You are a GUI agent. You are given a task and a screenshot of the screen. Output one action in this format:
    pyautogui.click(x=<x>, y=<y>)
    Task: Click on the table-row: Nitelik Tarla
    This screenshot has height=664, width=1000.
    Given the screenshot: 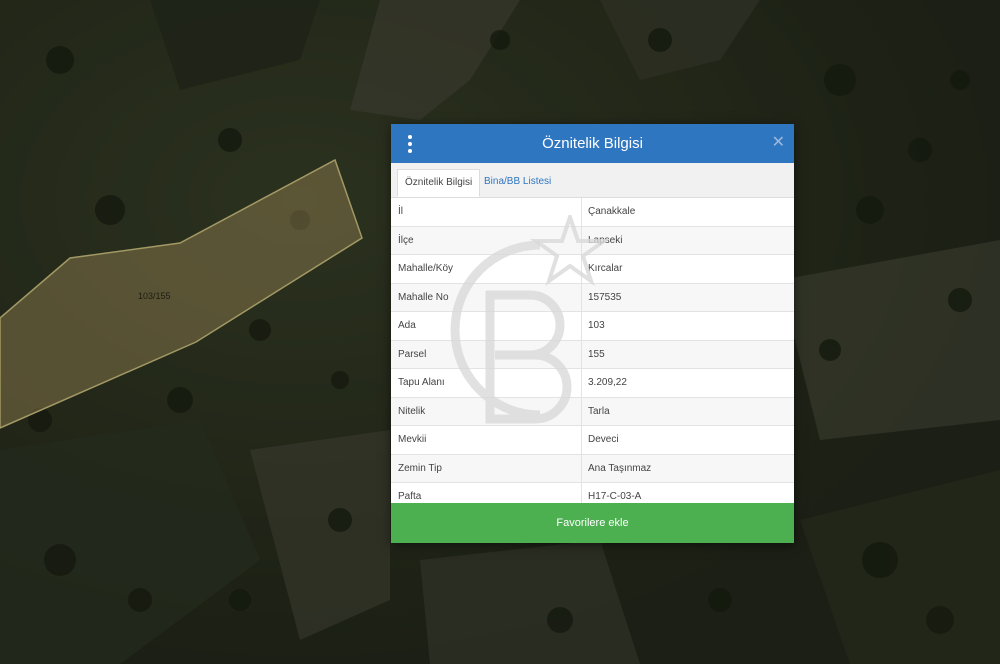 What is the action you would take?
    pyautogui.click(x=592, y=411)
    